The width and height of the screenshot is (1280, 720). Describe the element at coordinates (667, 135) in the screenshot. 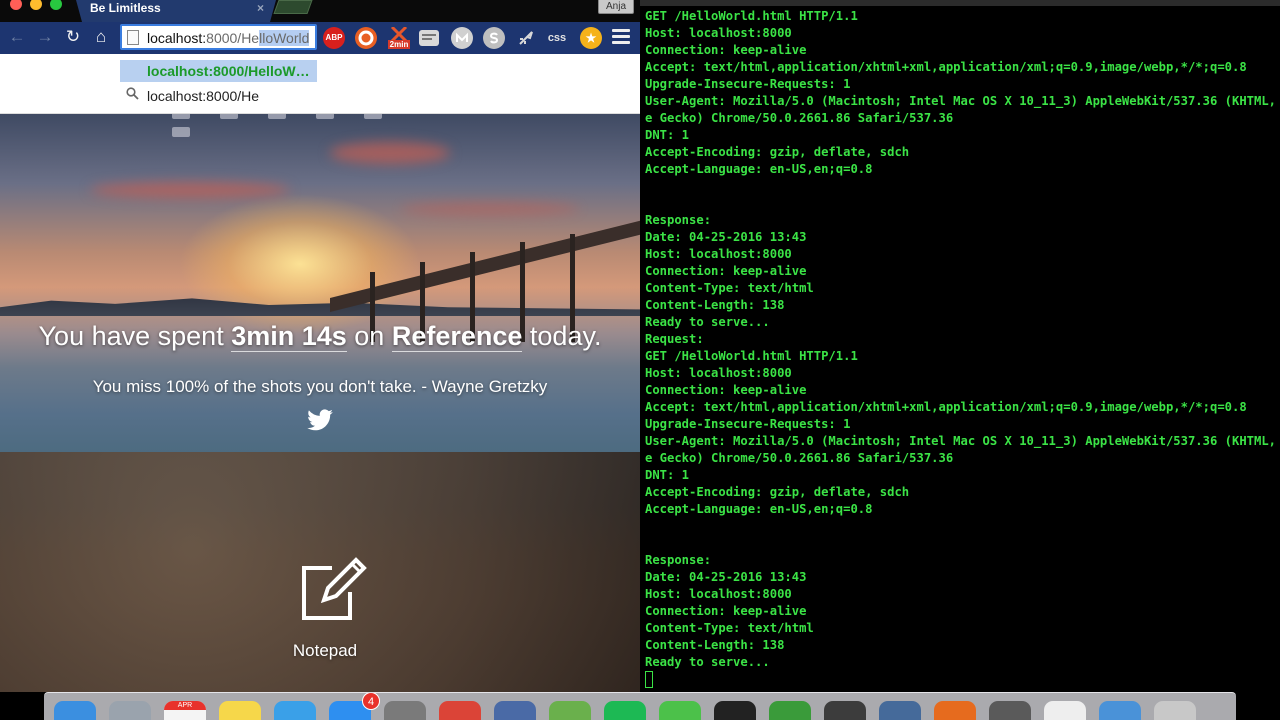

I see `terminal-line: DNT: 1` at that location.